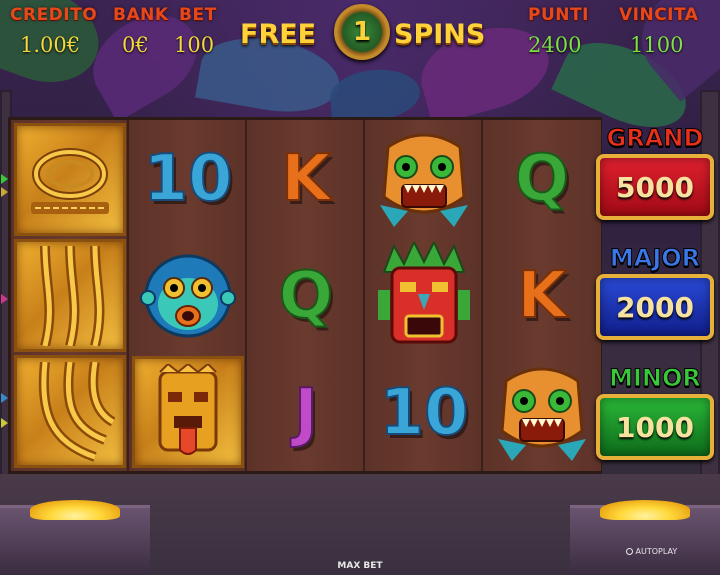 The image size is (720, 575). I want to click on free-spins-banner: FREE 1 SPINS, so click(365, 32).